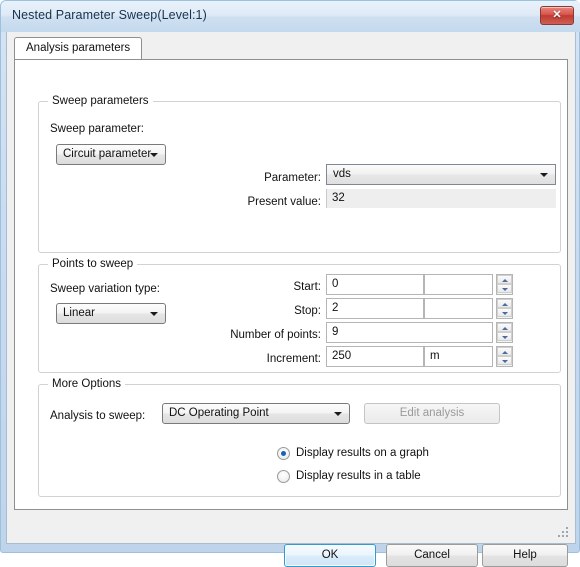  I want to click on label-parameter: Parameter:, so click(292, 178).